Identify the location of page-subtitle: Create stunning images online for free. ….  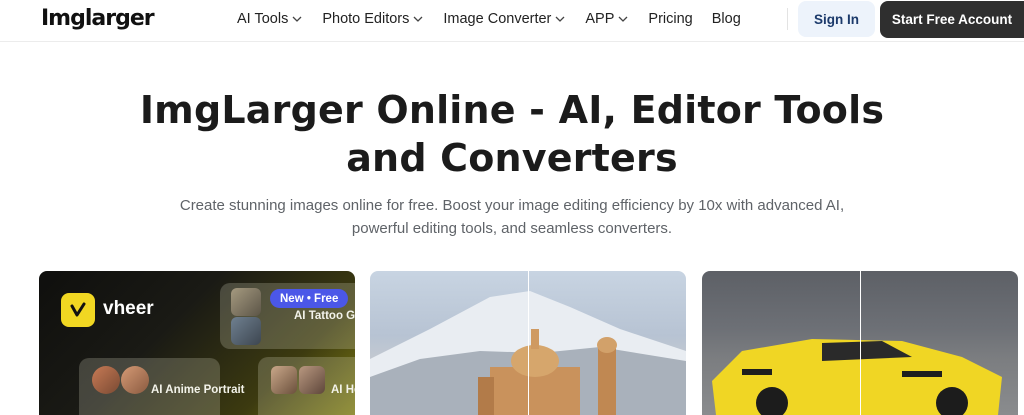
(512, 217).